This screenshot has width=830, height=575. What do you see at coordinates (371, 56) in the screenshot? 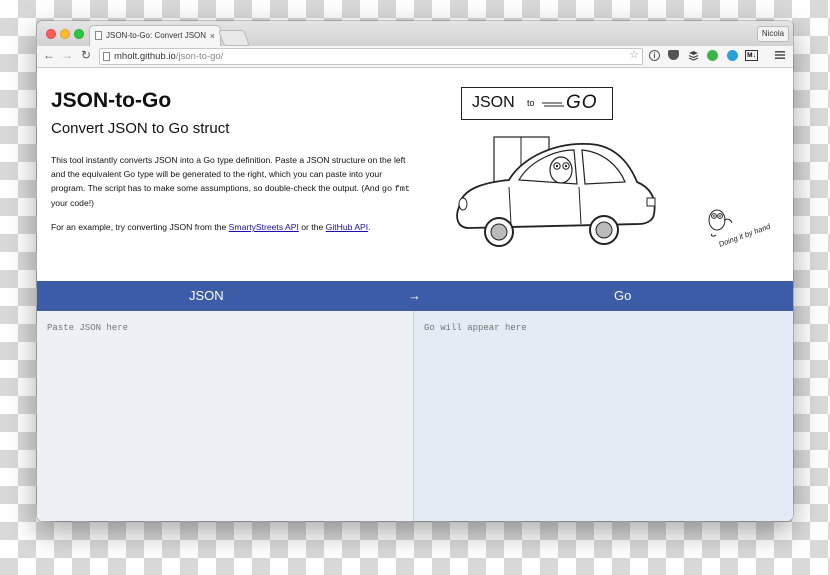
I see `address-bar: mholt.github.io/json-to-go/ ☆` at bounding box center [371, 56].